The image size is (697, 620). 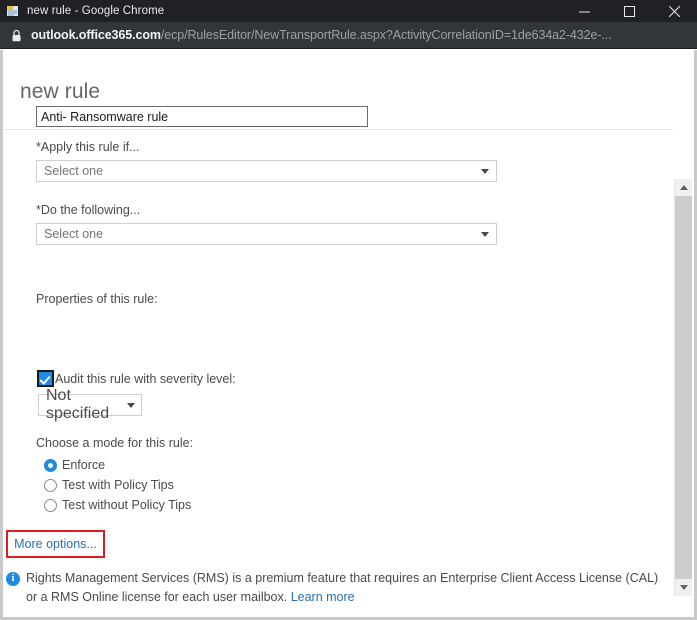 I want to click on window-titlebar: new rule - Google Chrome, so click(x=348, y=11).